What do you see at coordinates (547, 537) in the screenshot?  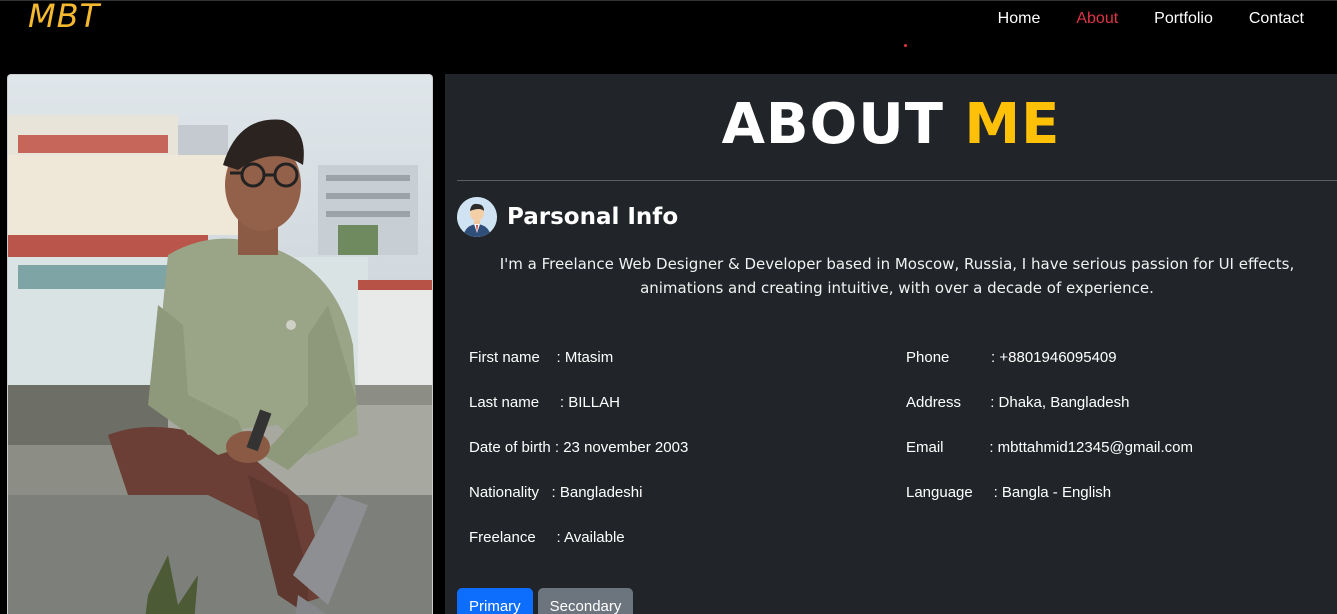 I see `info-freelance: Freelance : Available` at bounding box center [547, 537].